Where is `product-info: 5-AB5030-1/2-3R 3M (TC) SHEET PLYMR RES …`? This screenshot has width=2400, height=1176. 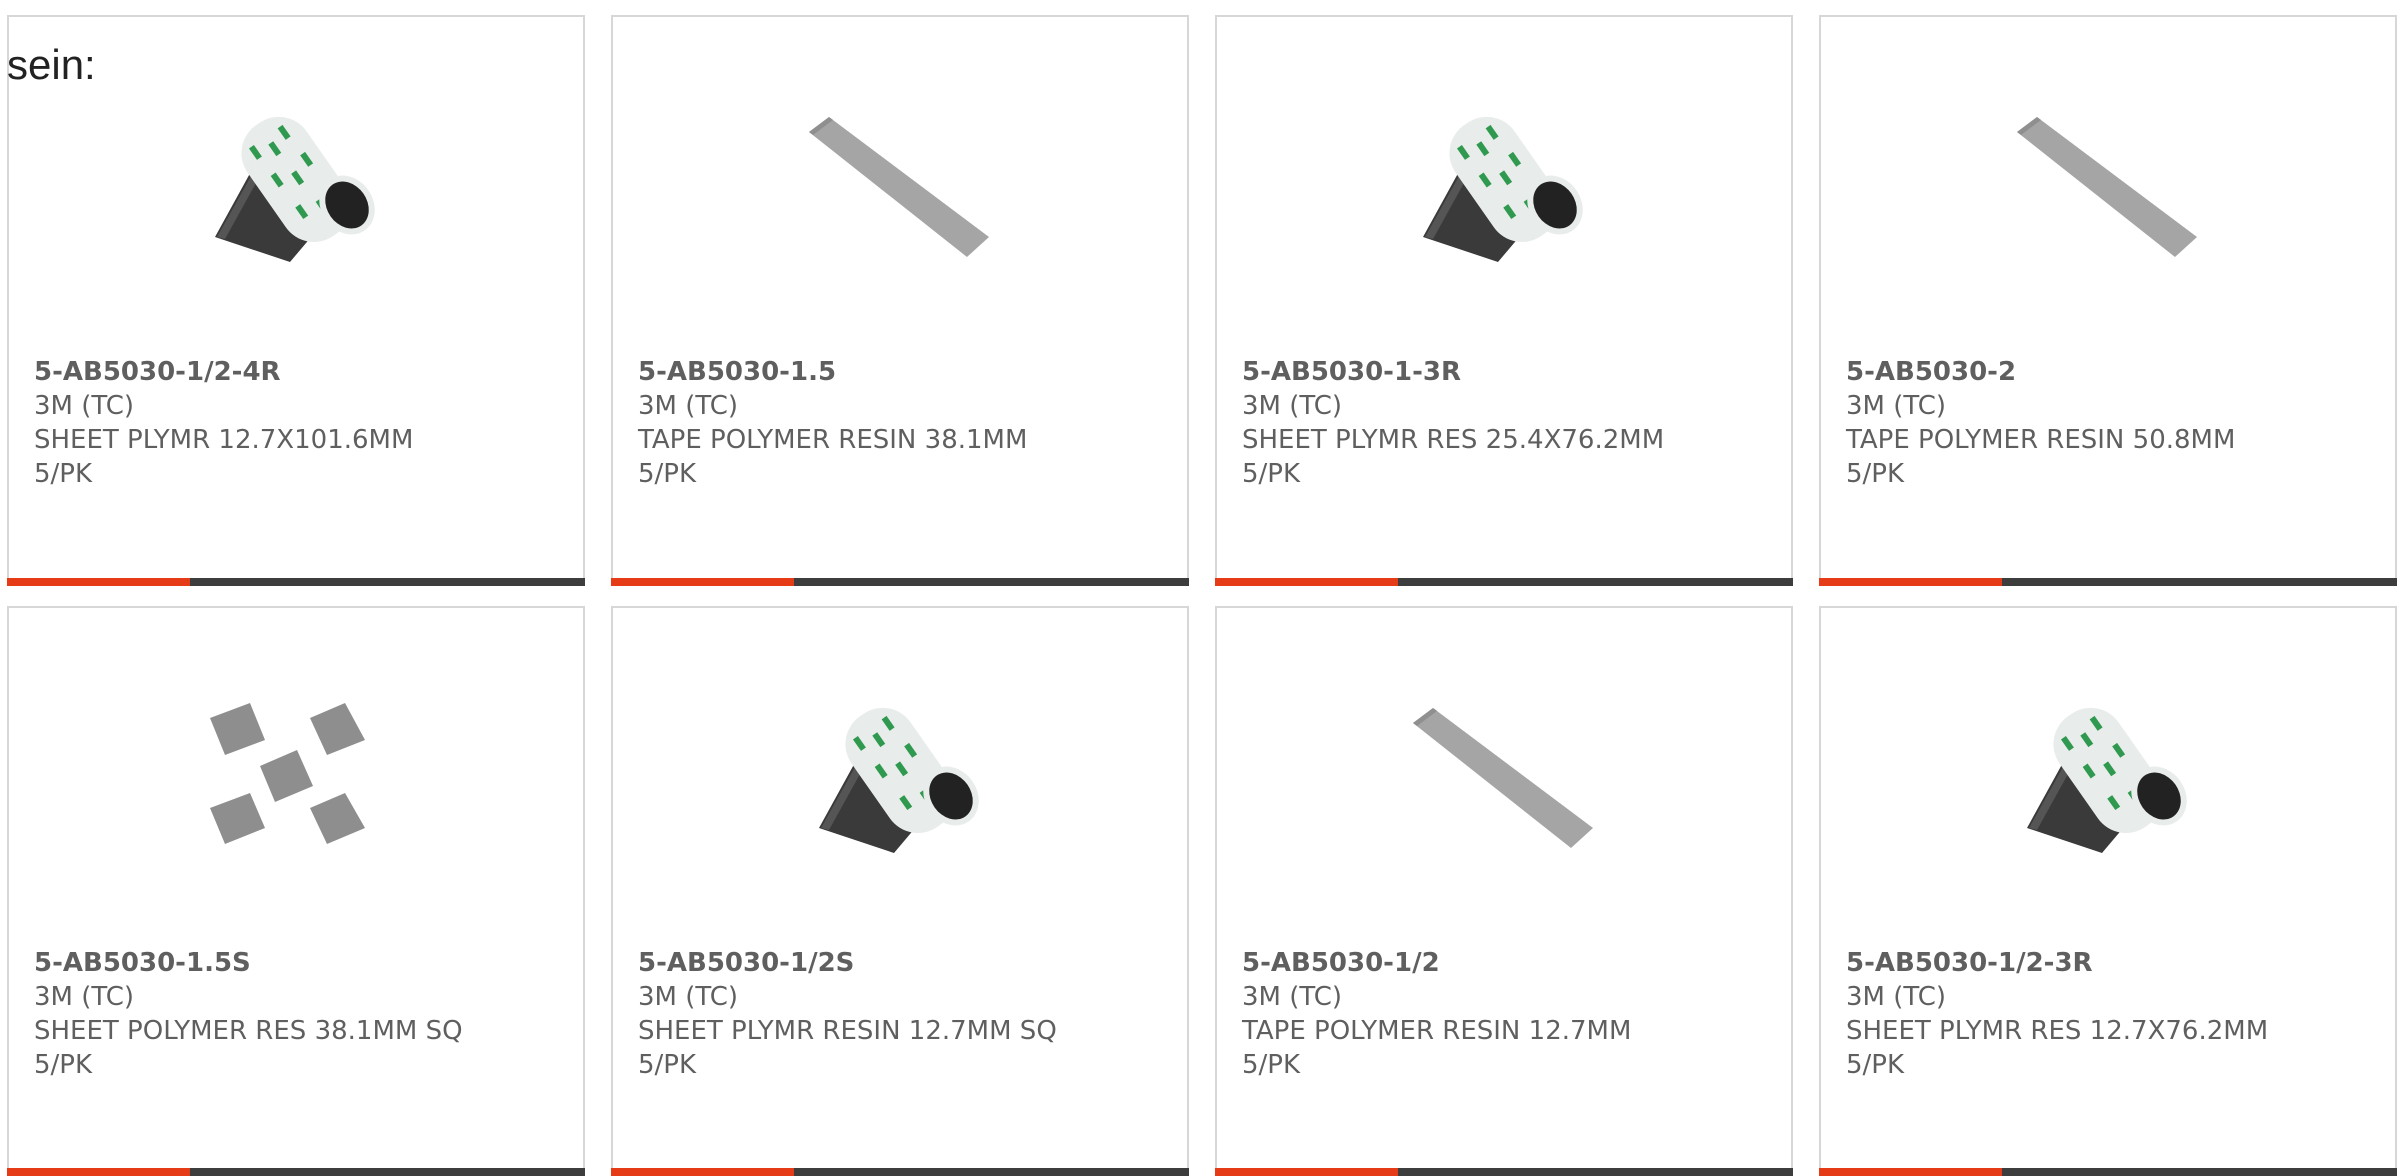 product-info: 5-AB5030-1/2-3R 3M (TC) SHEET PLYMR RES … is located at coordinates (2057, 1014).